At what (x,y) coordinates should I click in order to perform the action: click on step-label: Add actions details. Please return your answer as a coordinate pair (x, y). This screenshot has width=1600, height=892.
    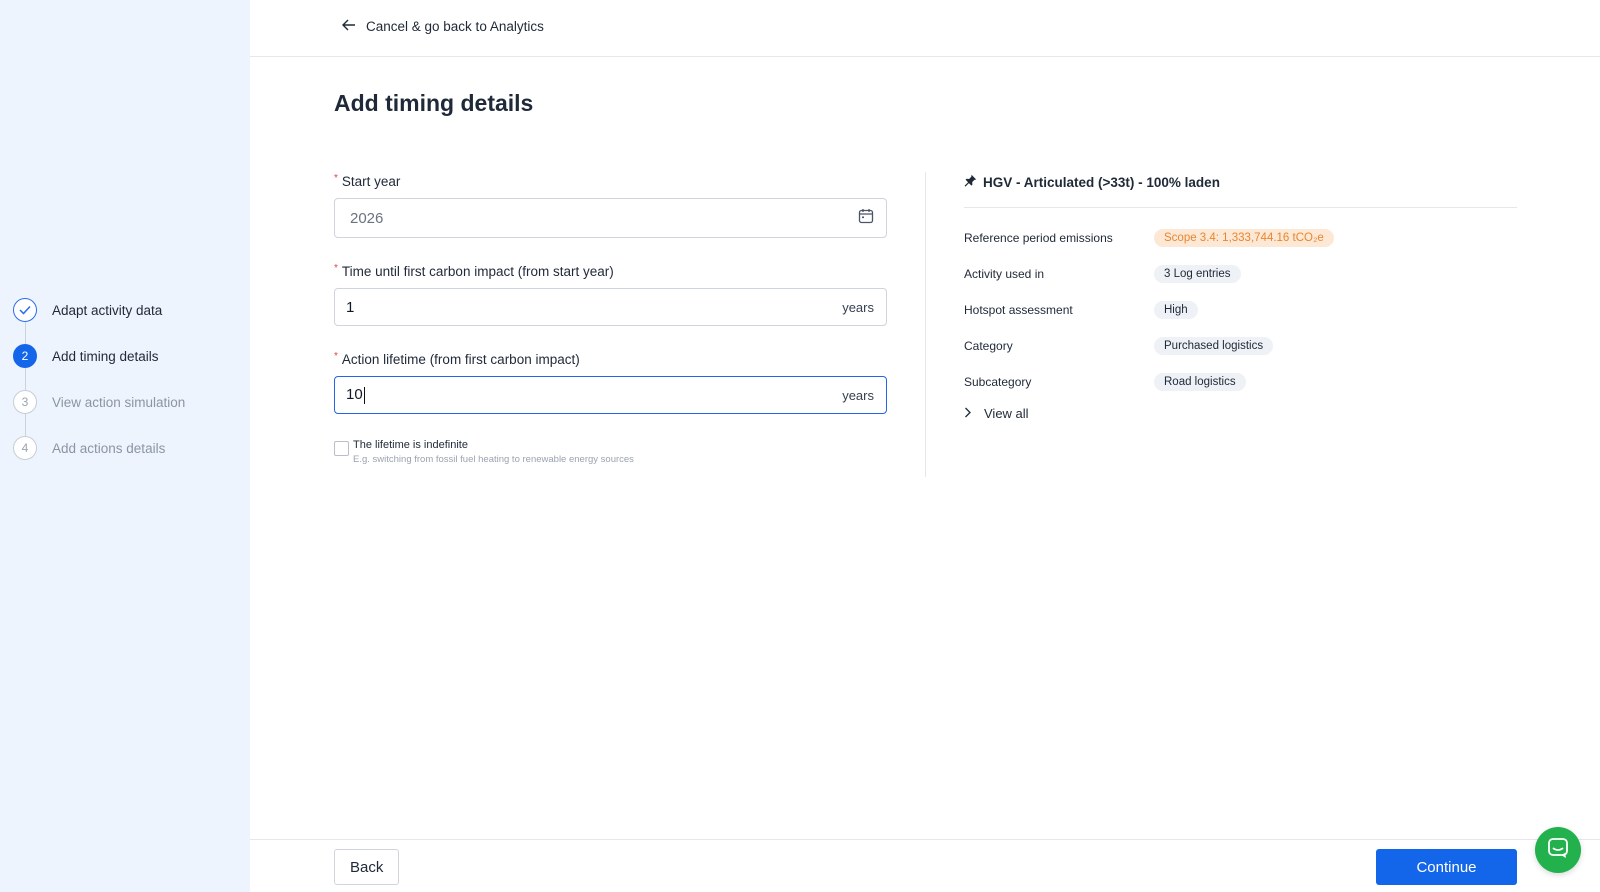
    Looking at the image, I should click on (109, 448).